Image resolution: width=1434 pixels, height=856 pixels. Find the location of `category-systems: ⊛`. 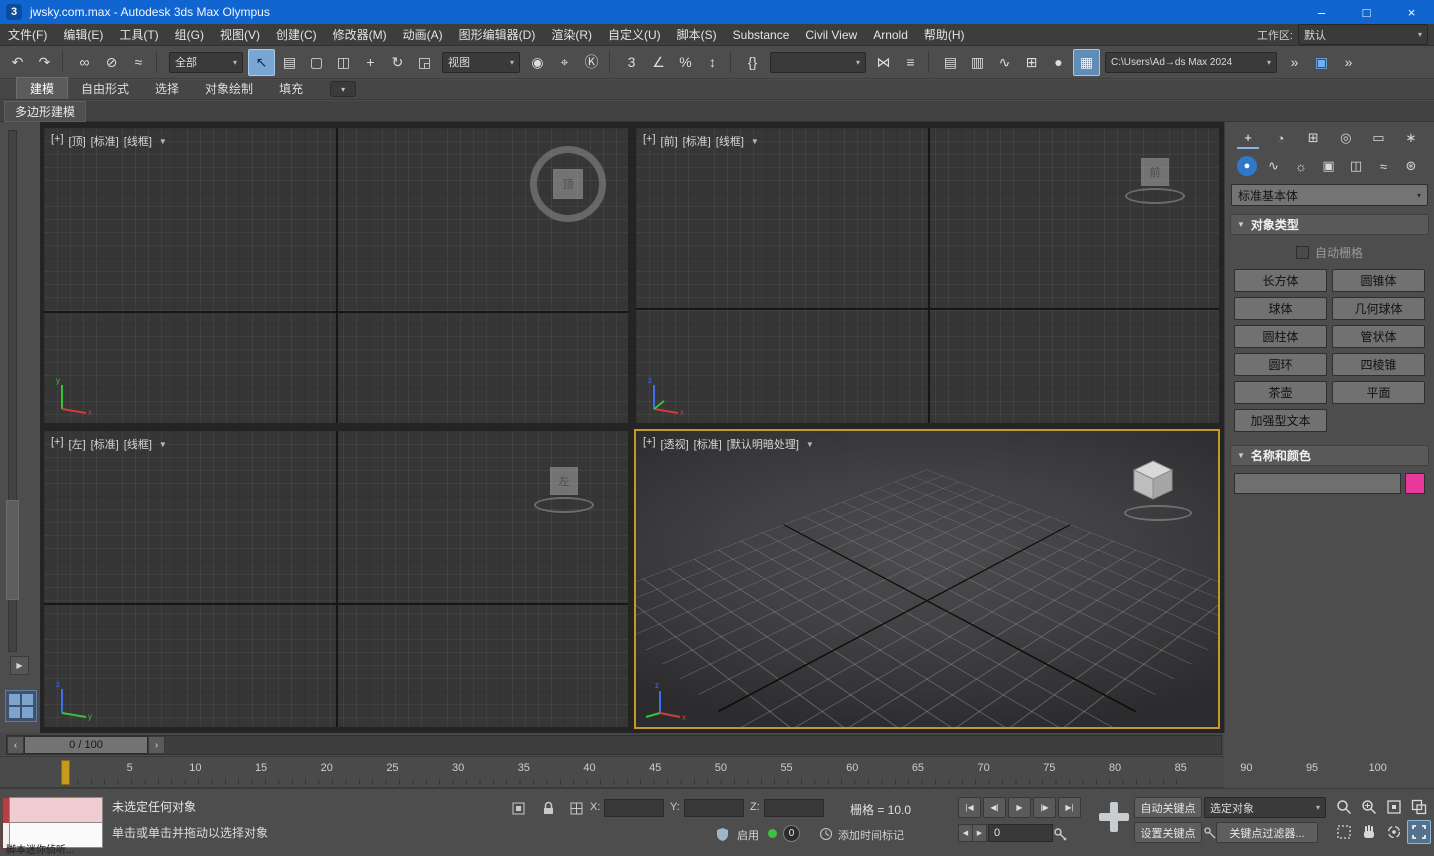

category-systems: ⊛ is located at coordinates (1411, 166).